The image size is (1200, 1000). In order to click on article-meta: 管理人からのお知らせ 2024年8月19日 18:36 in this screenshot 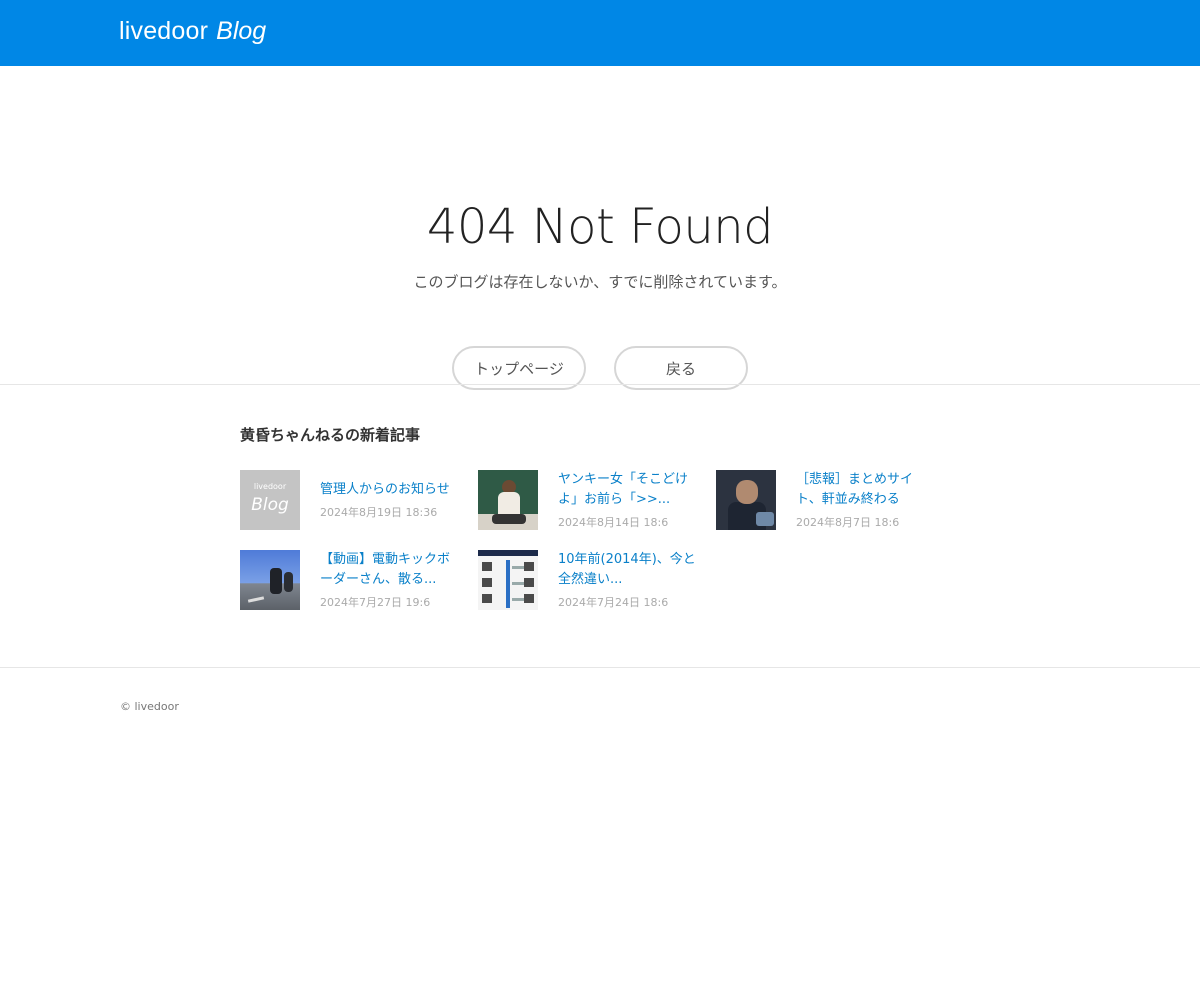, I will do `click(390, 500)`.